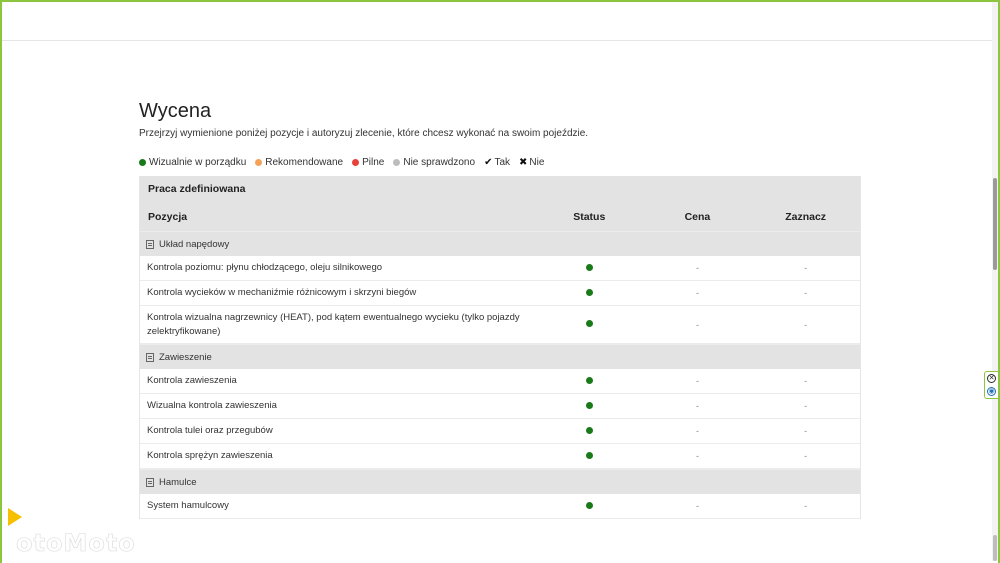 The width and height of the screenshot is (1000, 563). What do you see at coordinates (168, 217) in the screenshot?
I see `column-header-position: Pozycja` at bounding box center [168, 217].